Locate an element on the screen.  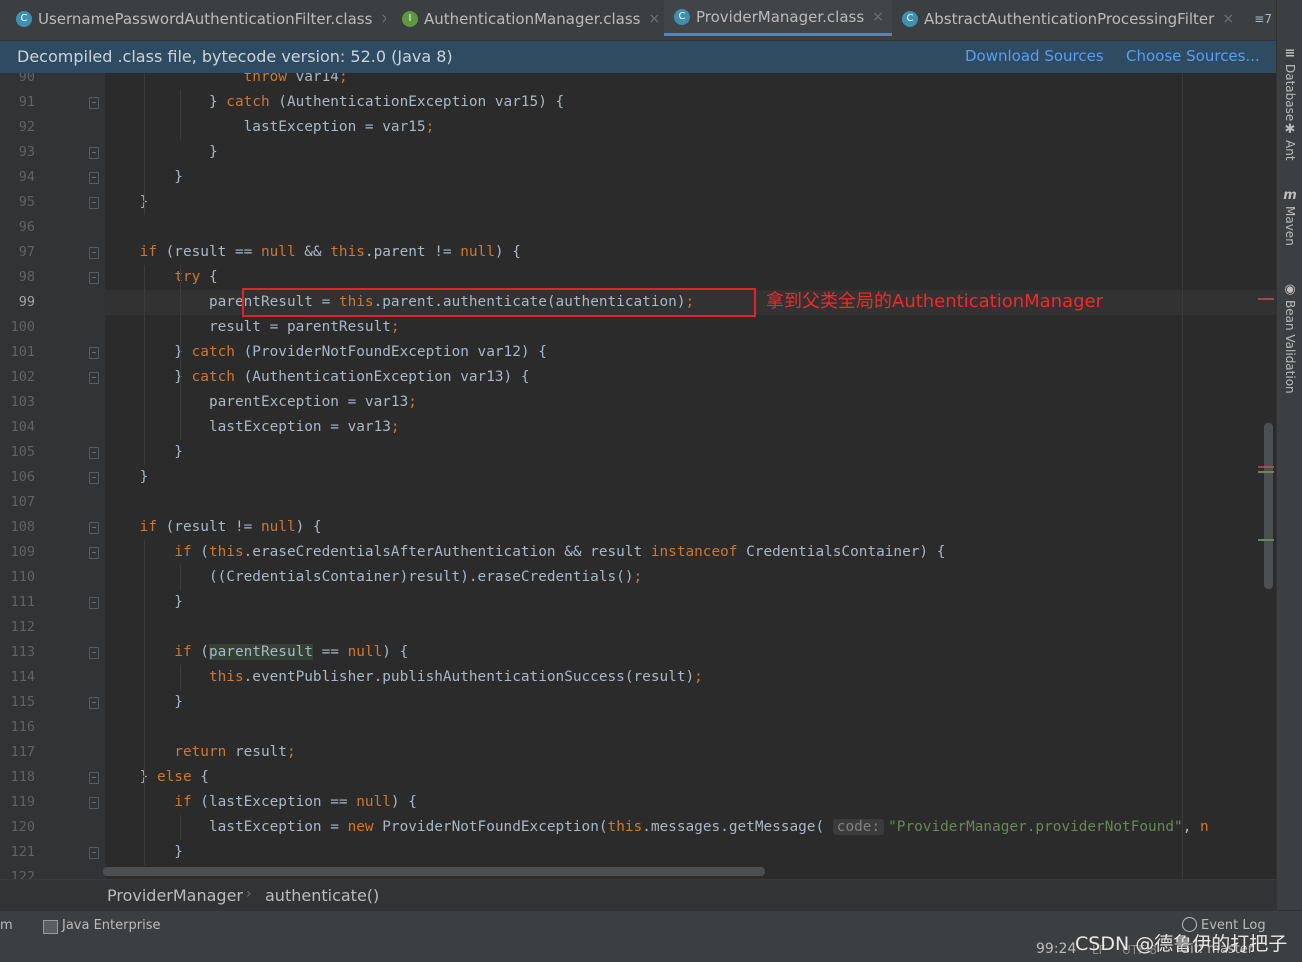
code-line: if (parentResult == null) { is located at coordinates (690, 652).